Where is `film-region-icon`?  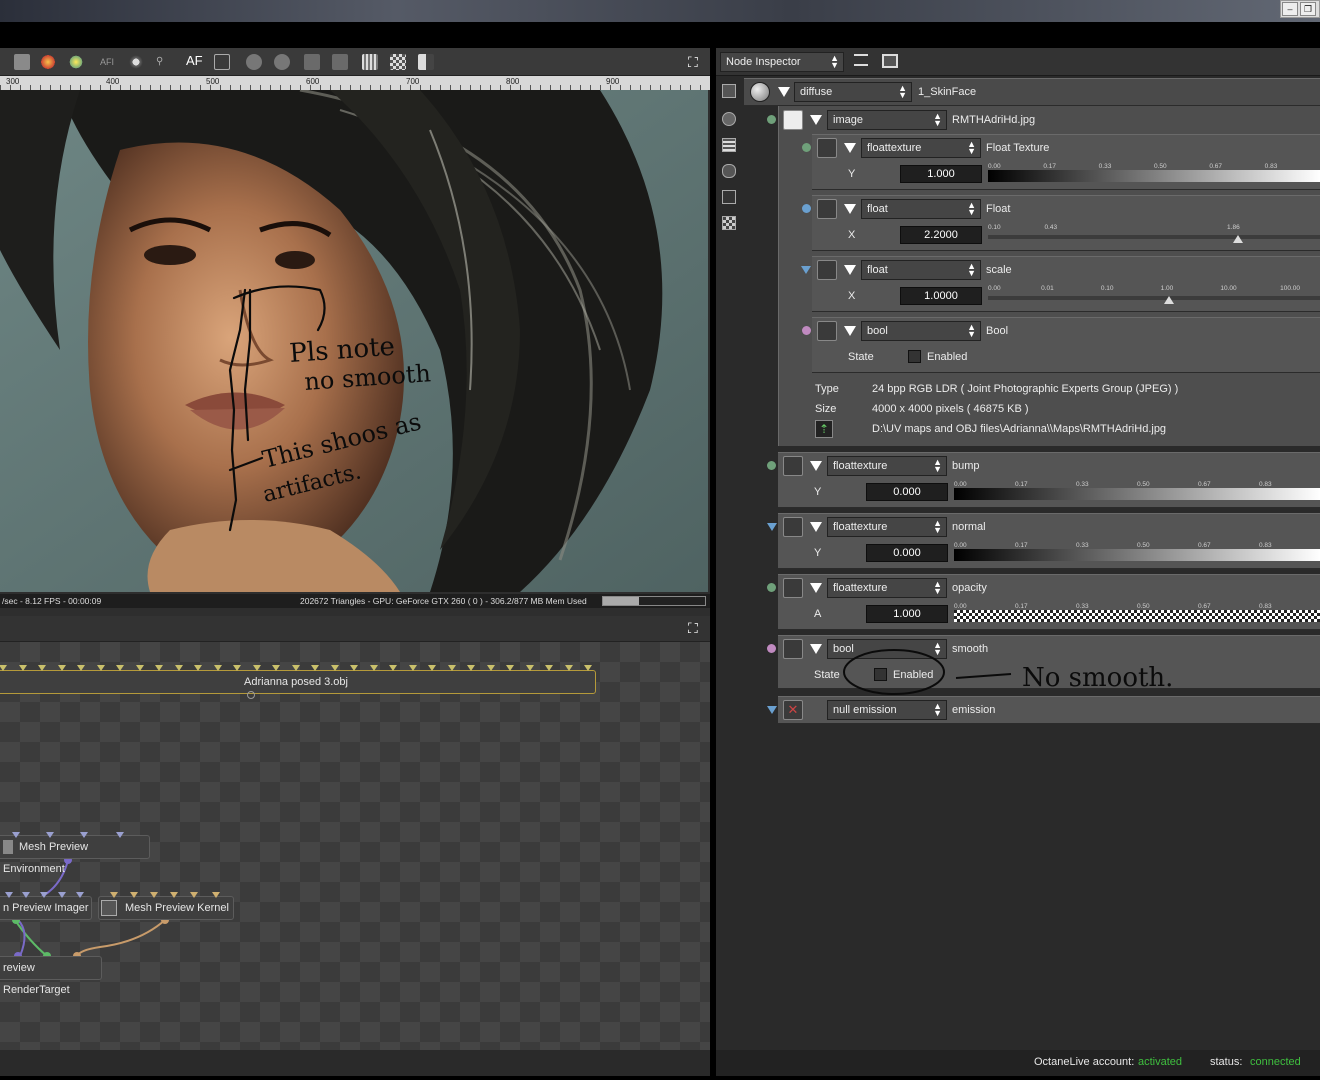 film-region-icon is located at coordinates (282, 62).